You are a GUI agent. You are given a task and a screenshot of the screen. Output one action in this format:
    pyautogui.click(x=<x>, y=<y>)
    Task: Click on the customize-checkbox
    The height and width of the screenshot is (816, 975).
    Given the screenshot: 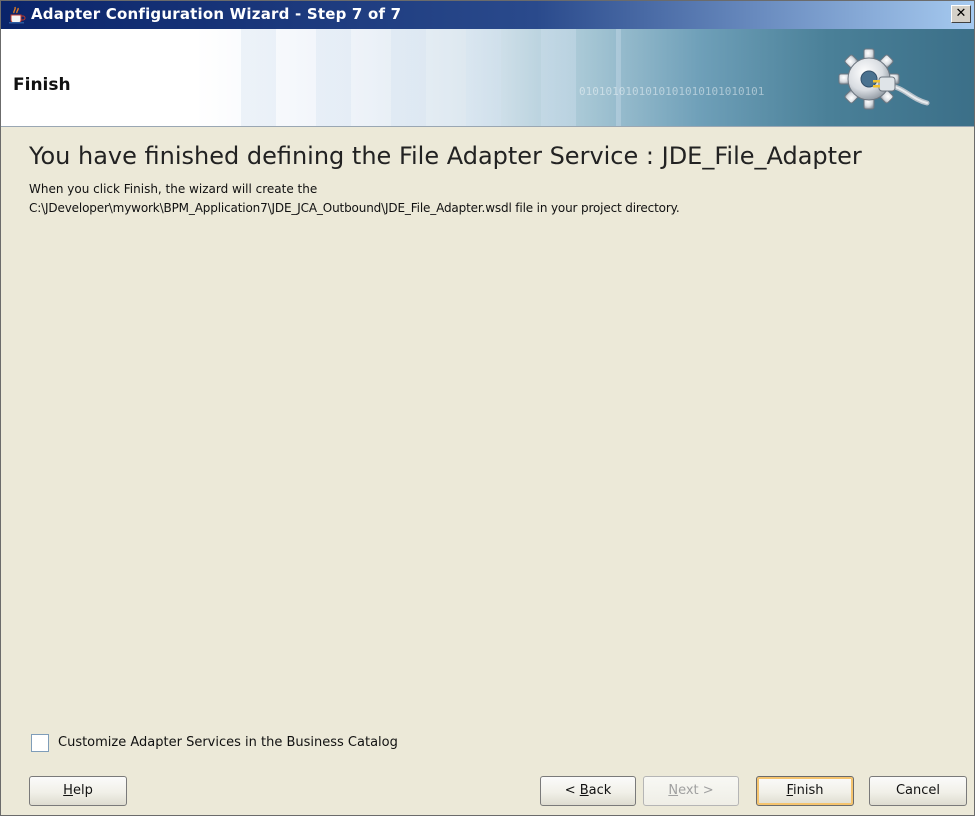 What is the action you would take?
    pyautogui.click(x=40, y=743)
    